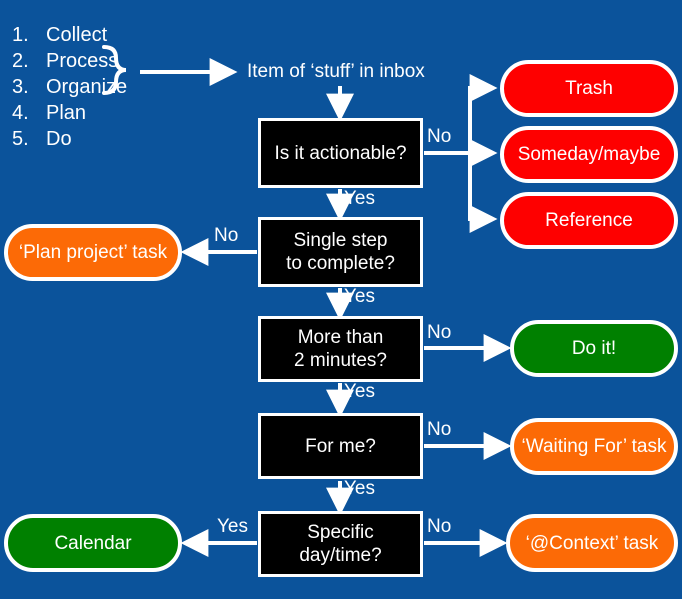  I want to click on outcome-context-task: ‘@Context’ task, so click(592, 543).